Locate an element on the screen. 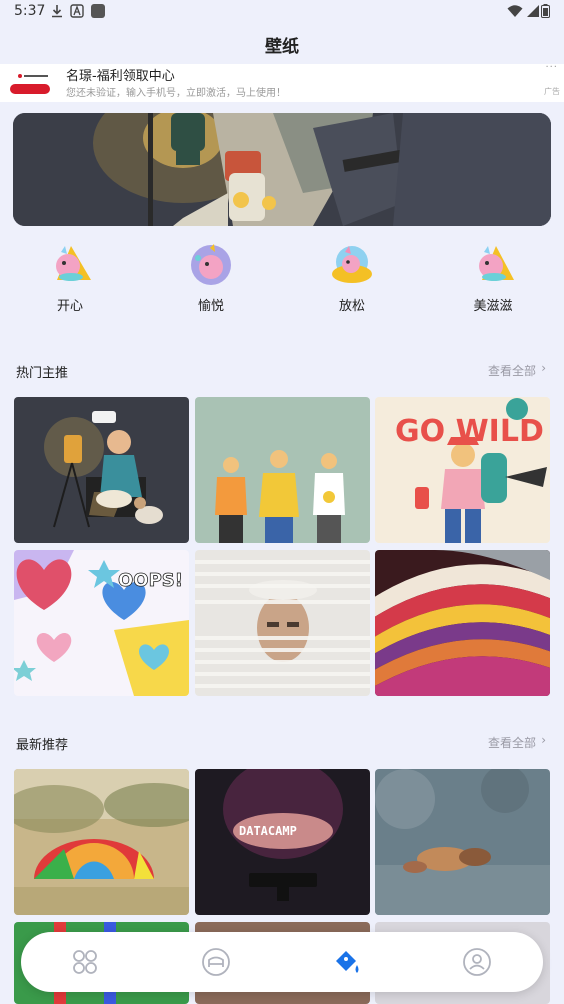 The height and width of the screenshot is (1004, 564). hot-see-all-link: 查看全部 is located at coordinates (512, 370).